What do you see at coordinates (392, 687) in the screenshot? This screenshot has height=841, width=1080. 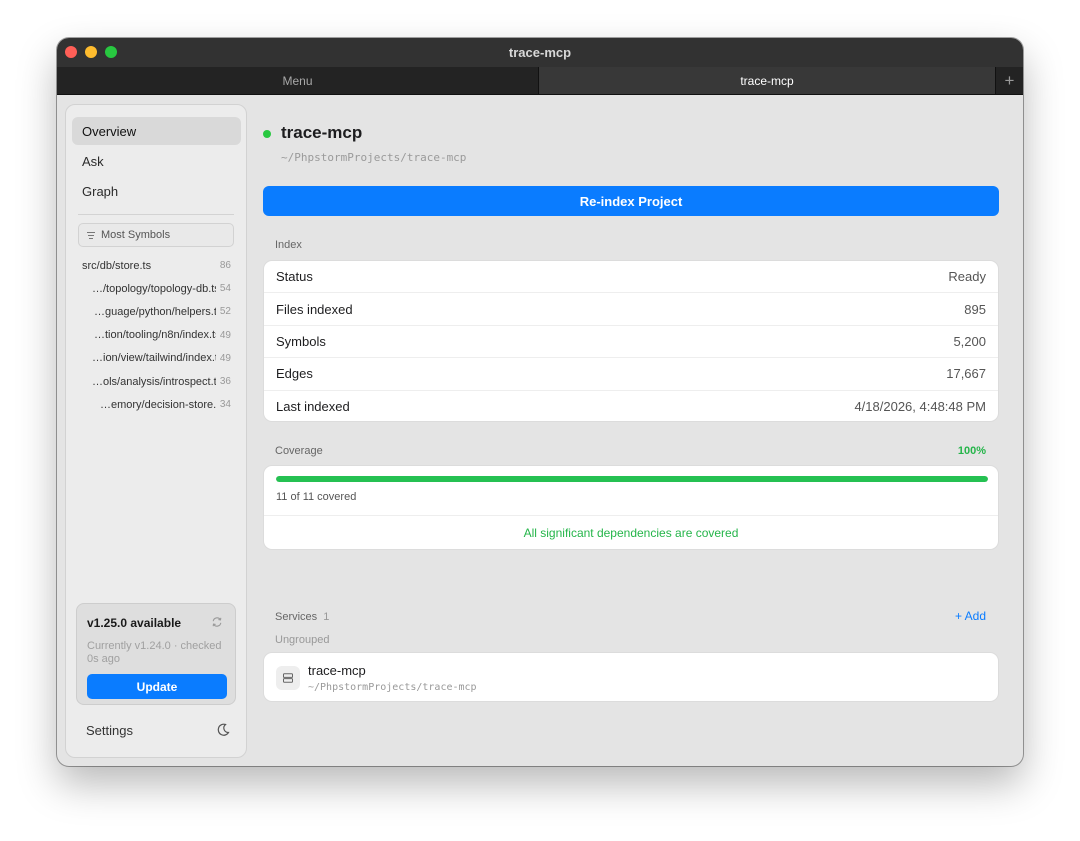 I see `service-path: ~/PhpstormProjects/trace-mcp` at bounding box center [392, 687].